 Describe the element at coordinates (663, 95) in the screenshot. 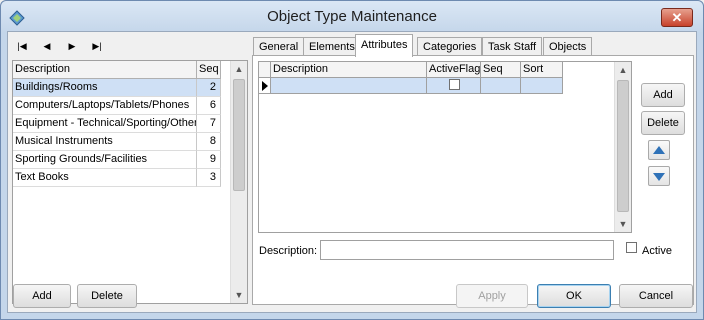

I see `attribute-add-button: Add` at that location.